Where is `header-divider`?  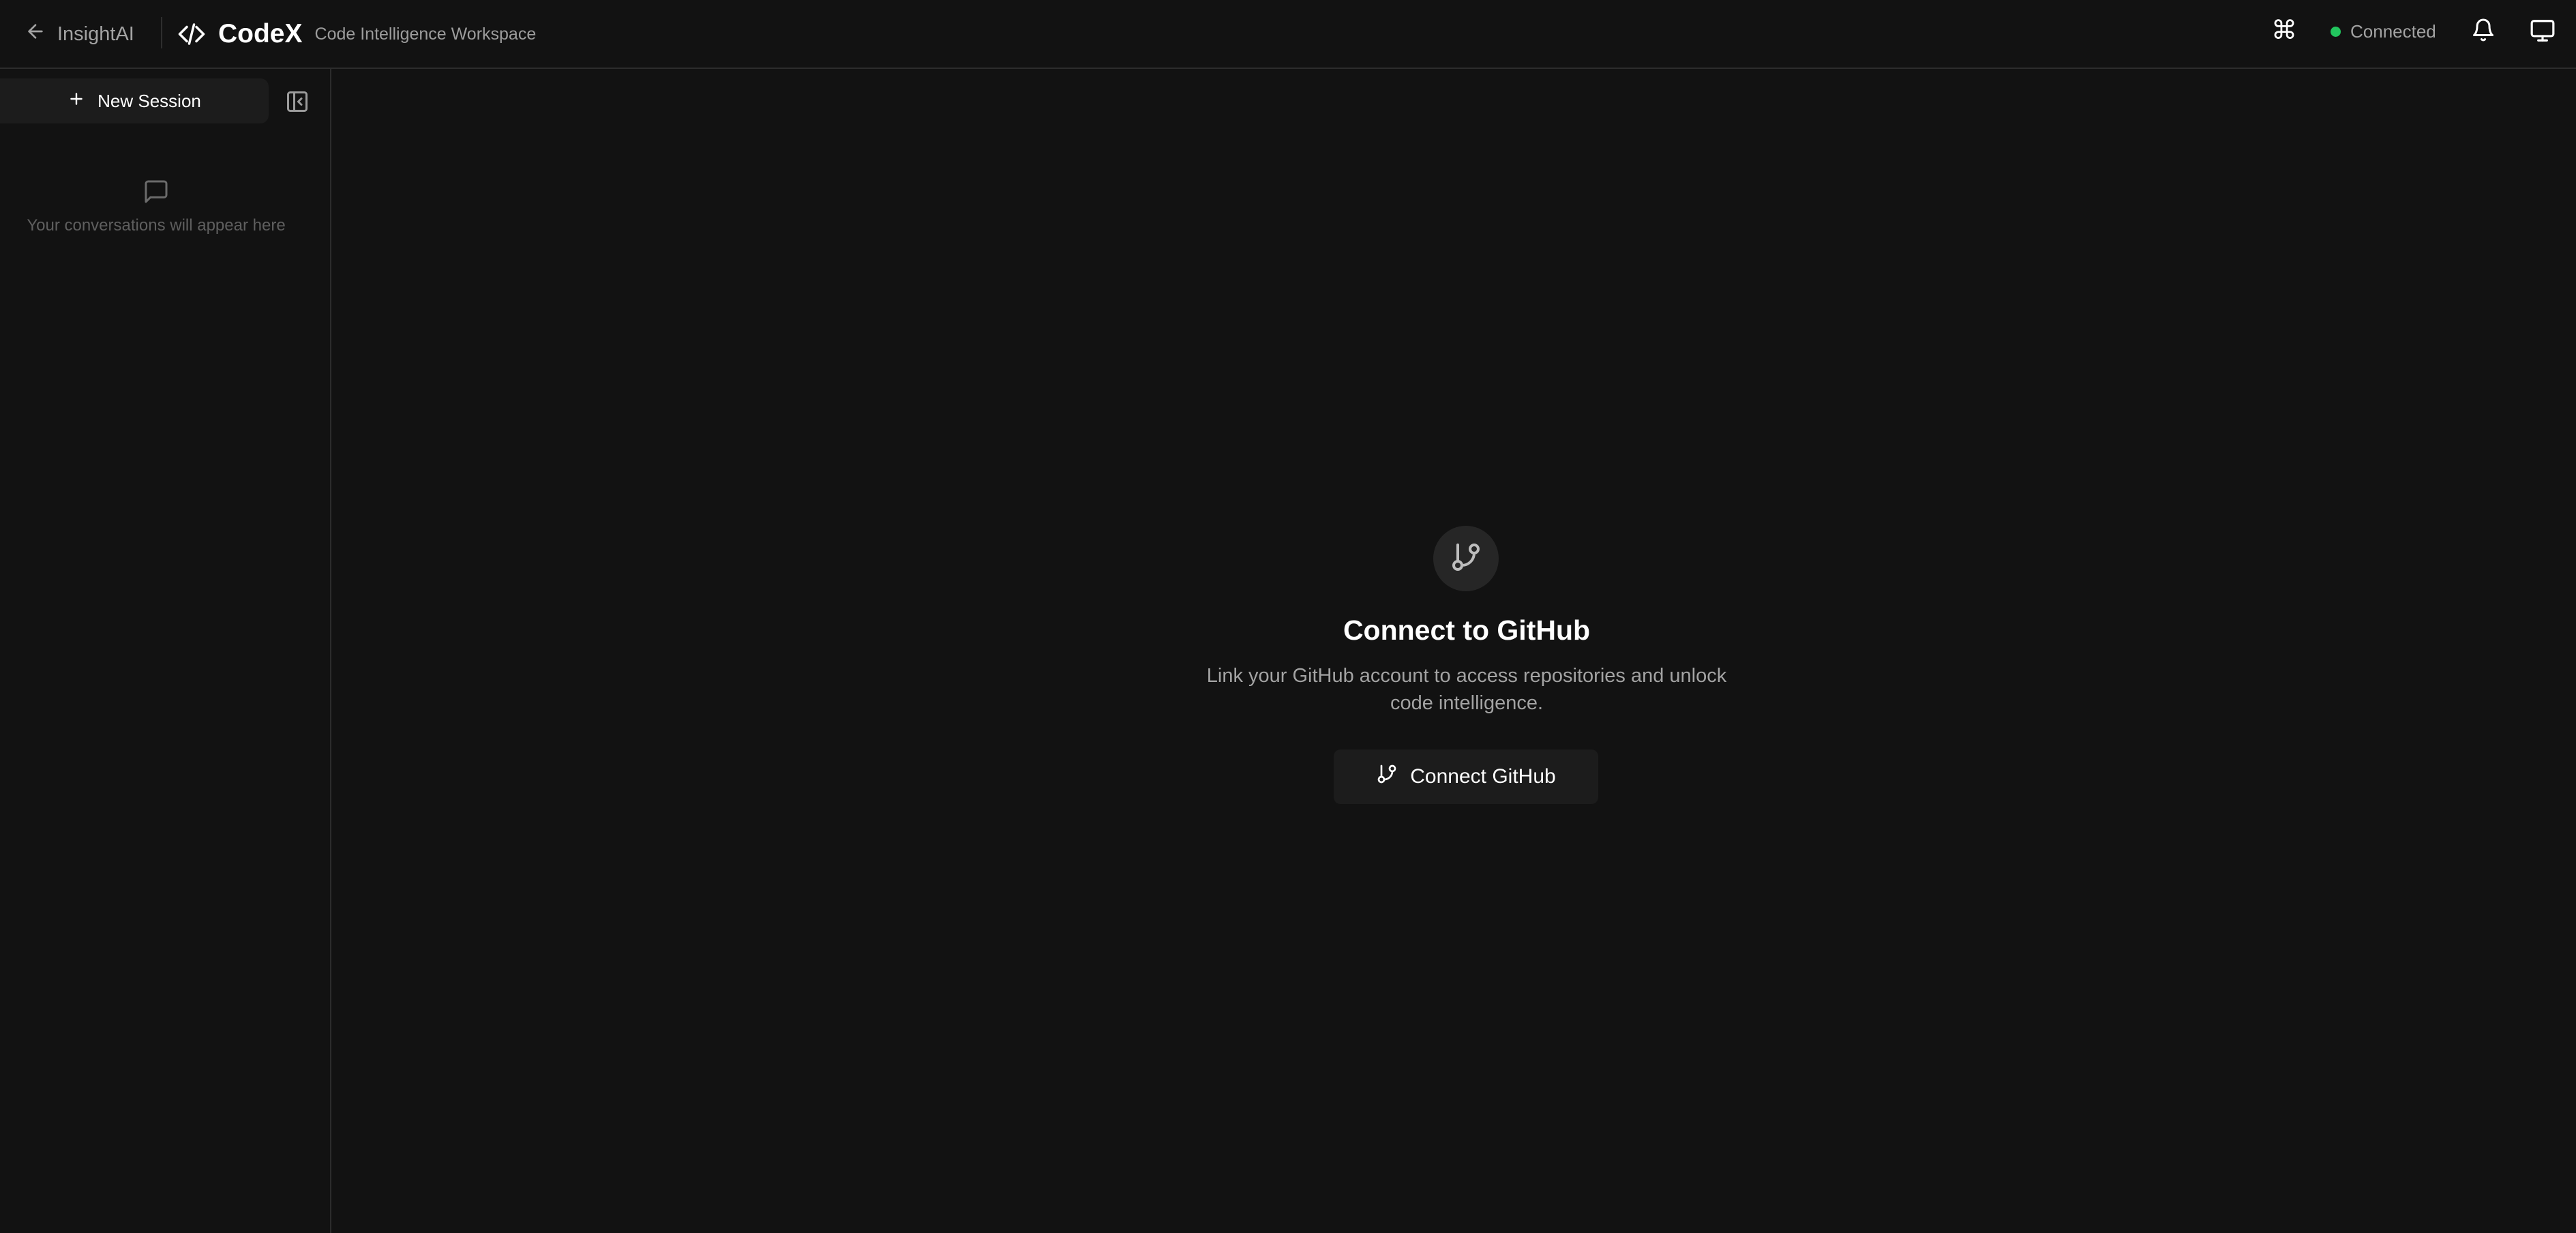
header-divider is located at coordinates (161, 32).